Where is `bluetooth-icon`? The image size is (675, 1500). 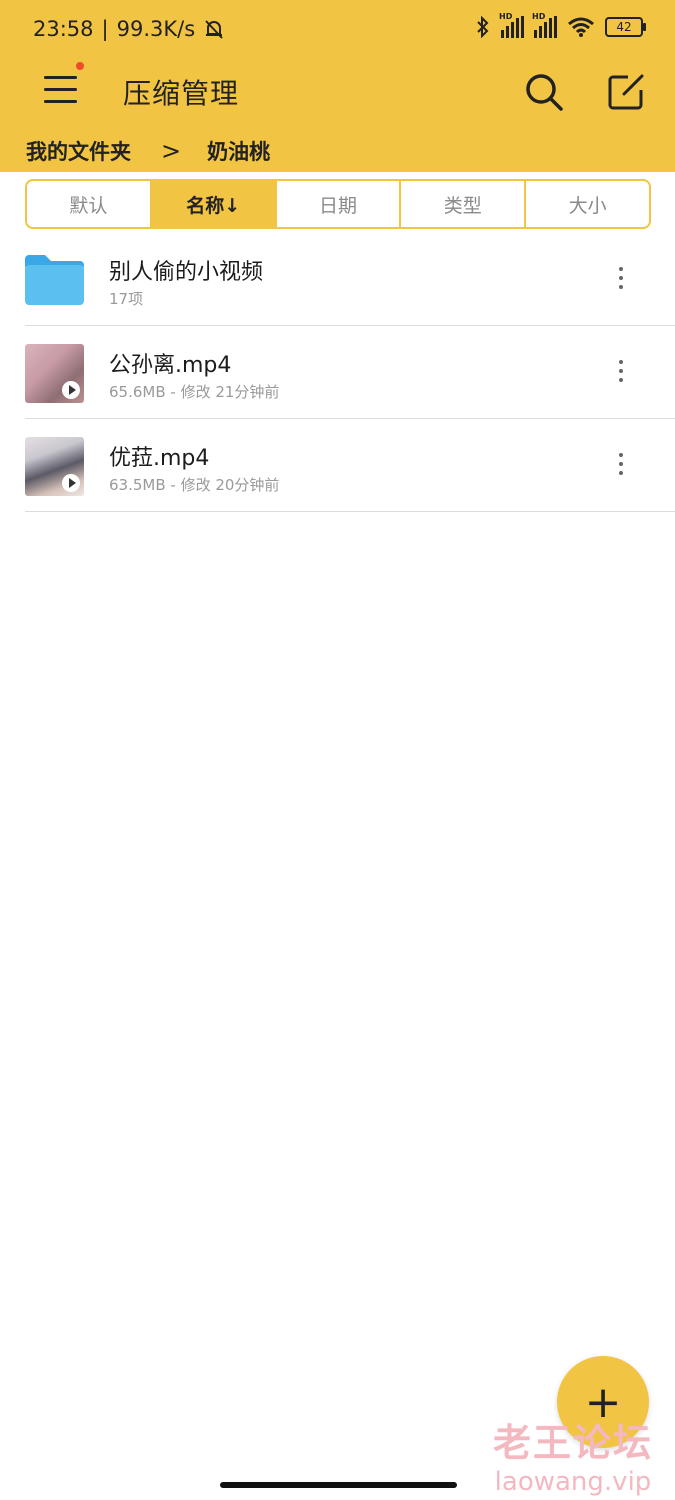
bluetooth-icon is located at coordinates (483, 27).